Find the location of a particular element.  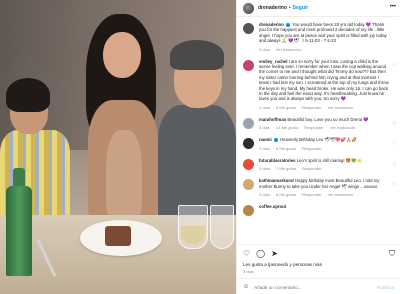

bookmark-icon: ⛉ is located at coordinates (392, 254).